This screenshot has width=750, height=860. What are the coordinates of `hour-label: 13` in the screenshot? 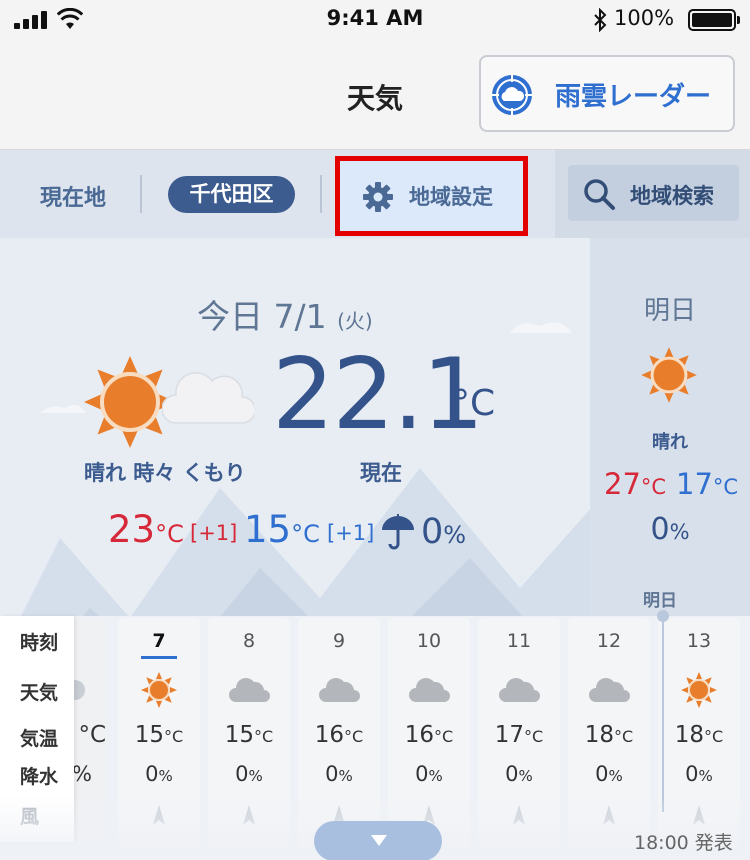 It's located at (699, 641).